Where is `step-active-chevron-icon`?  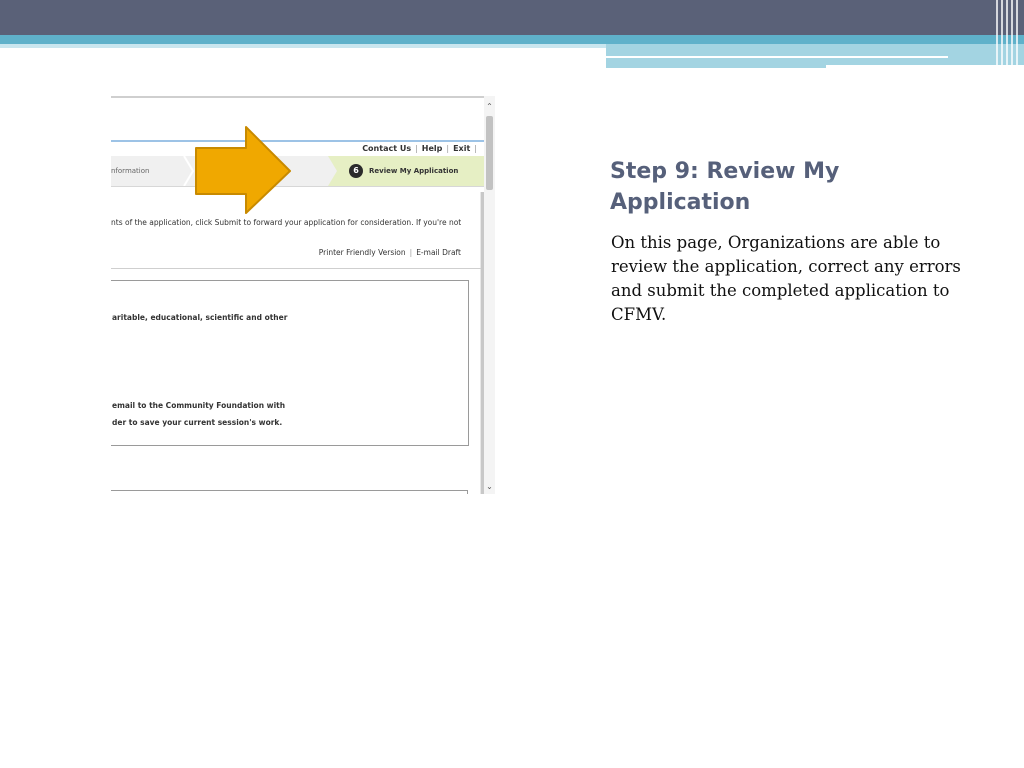
step-active-chevron-icon is located at coordinates (333, 171).